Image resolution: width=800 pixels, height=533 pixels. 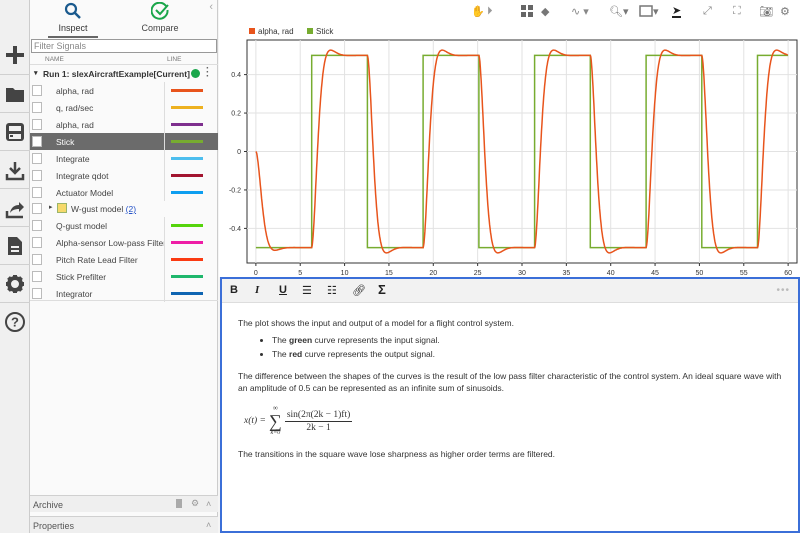 I want to click on signal-row: Integrate qdot, so click(x=124, y=175).